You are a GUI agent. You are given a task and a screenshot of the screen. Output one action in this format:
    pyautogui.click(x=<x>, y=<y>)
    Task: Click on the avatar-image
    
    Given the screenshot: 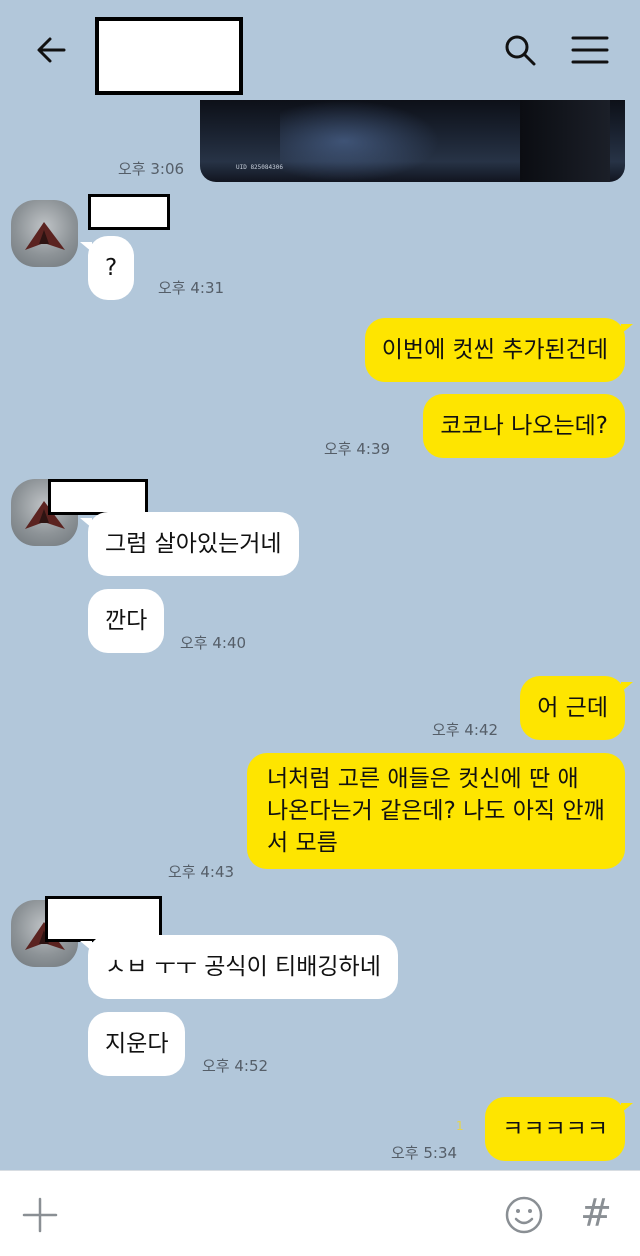 What is the action you would take?
    pyautogui.click(x=45, y=236)
    